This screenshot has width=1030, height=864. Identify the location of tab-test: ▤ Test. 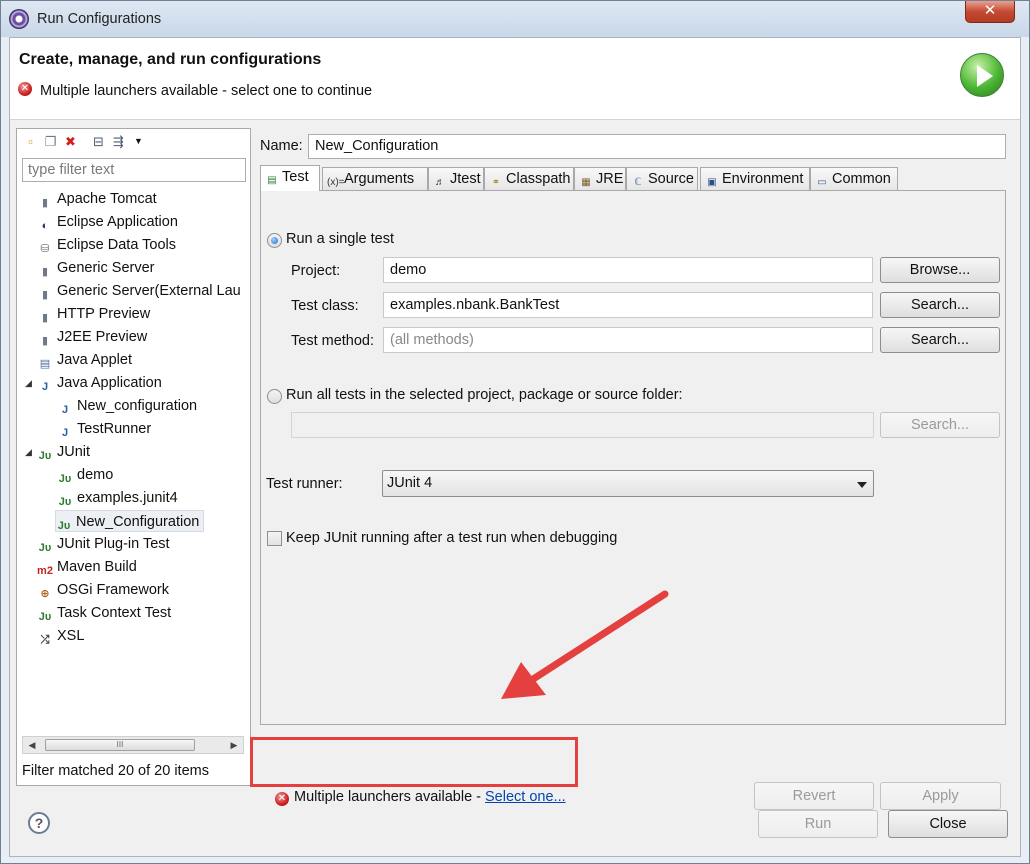
(290, 178).